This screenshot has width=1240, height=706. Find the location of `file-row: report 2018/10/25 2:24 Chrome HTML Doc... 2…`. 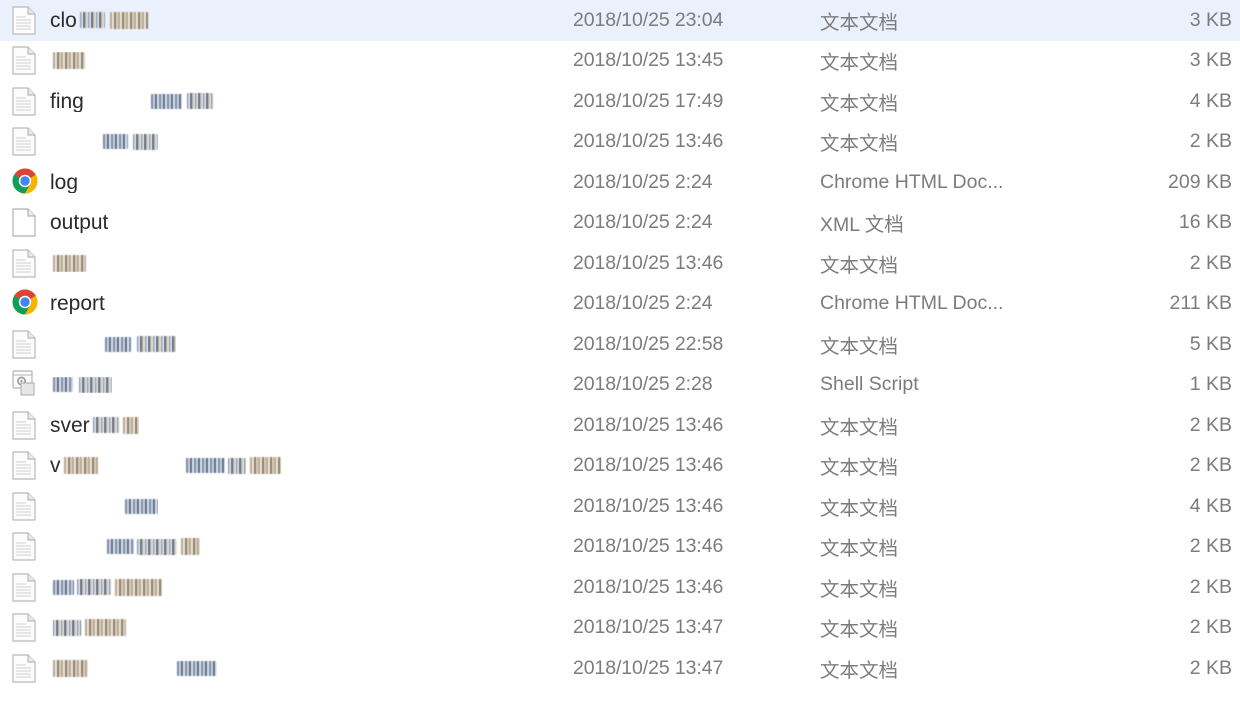

file-row: report 2018/10/25 2:24 Chrome HTML Doc... 2… is located at coordinates (620, 304).